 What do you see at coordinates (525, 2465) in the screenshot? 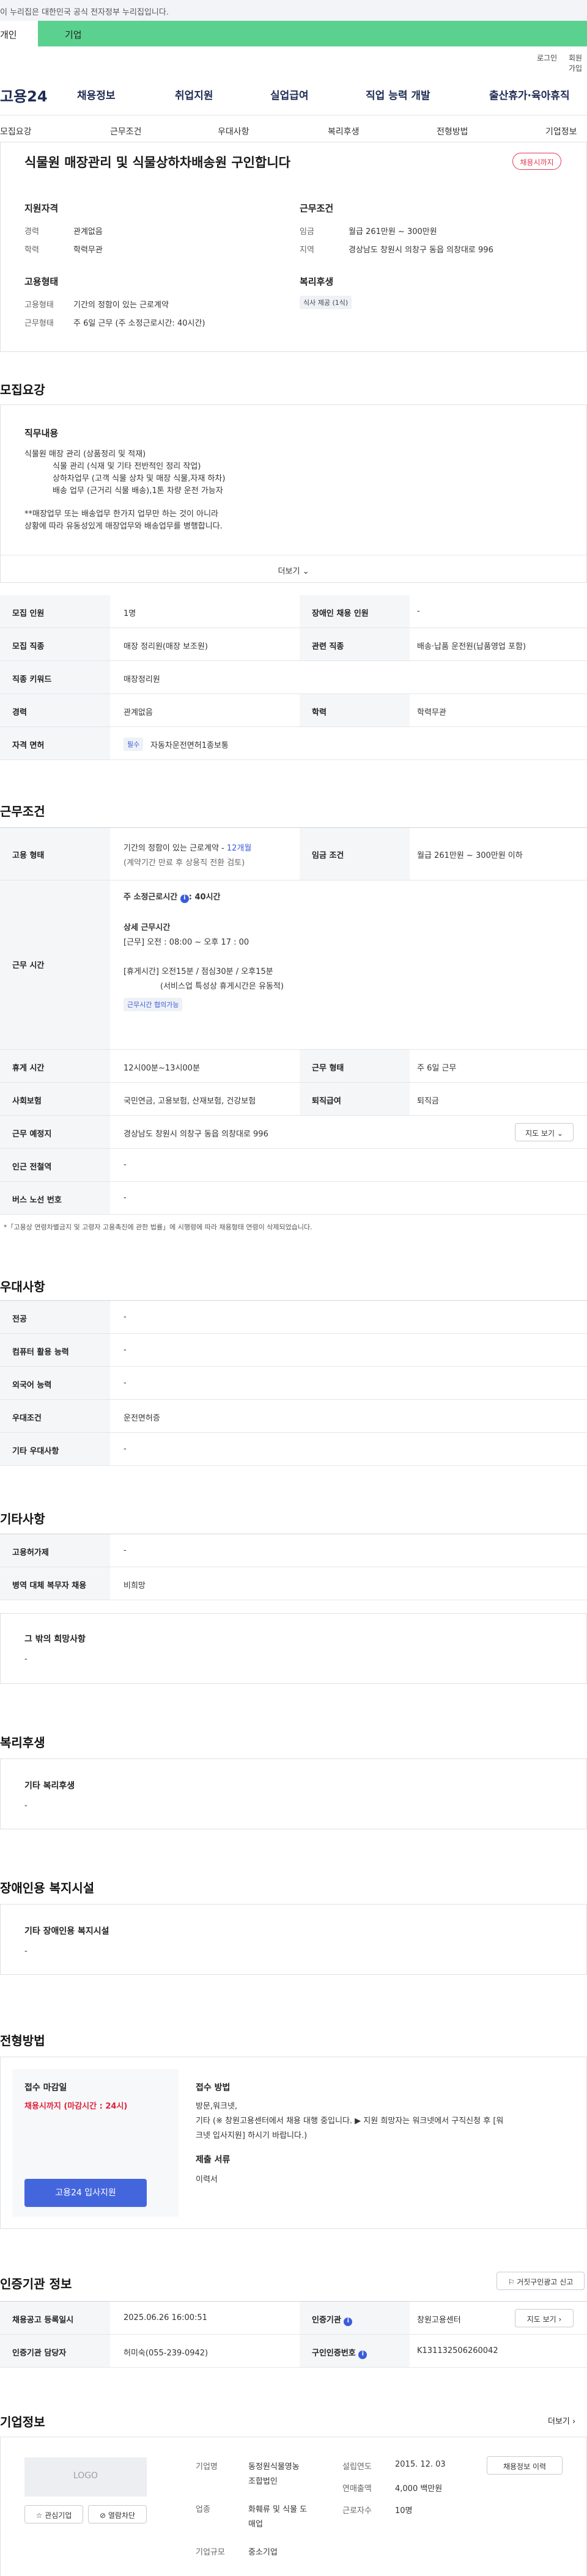
I see `hiring-history-button: 채용정보 이력` at bounding box center [525, 2465].